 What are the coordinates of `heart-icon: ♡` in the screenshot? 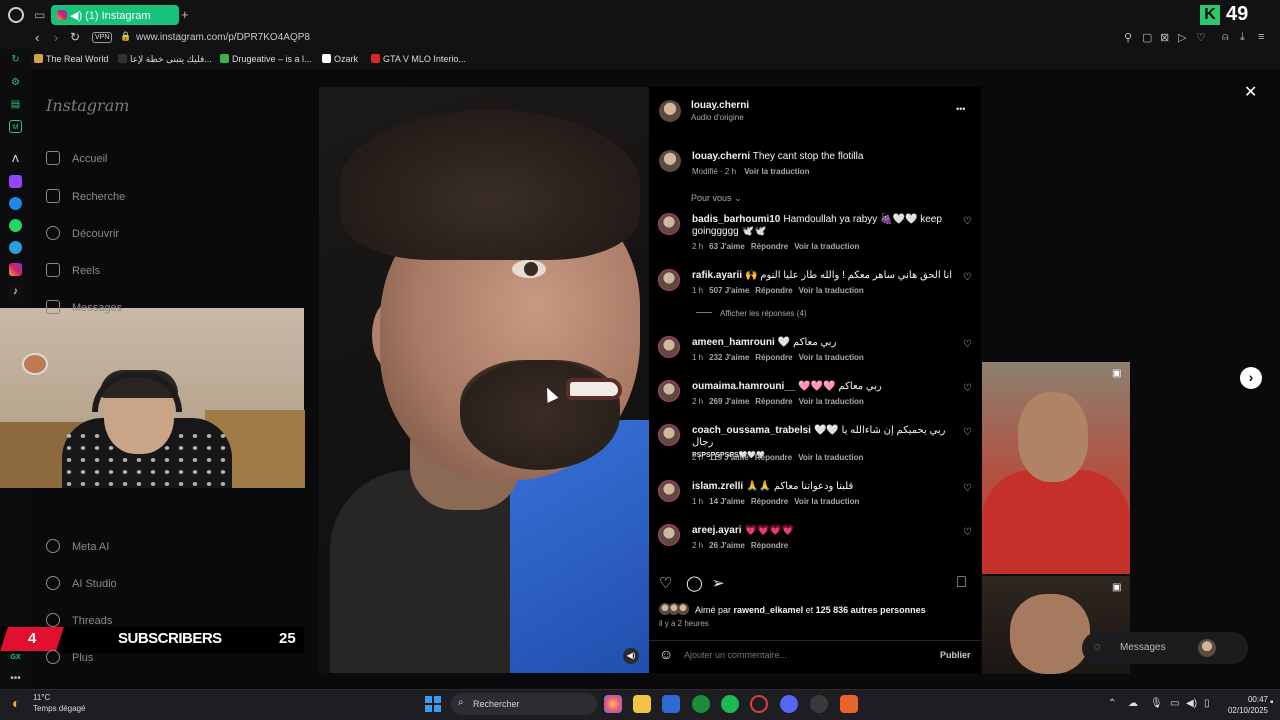 It's located at (1201, 37).